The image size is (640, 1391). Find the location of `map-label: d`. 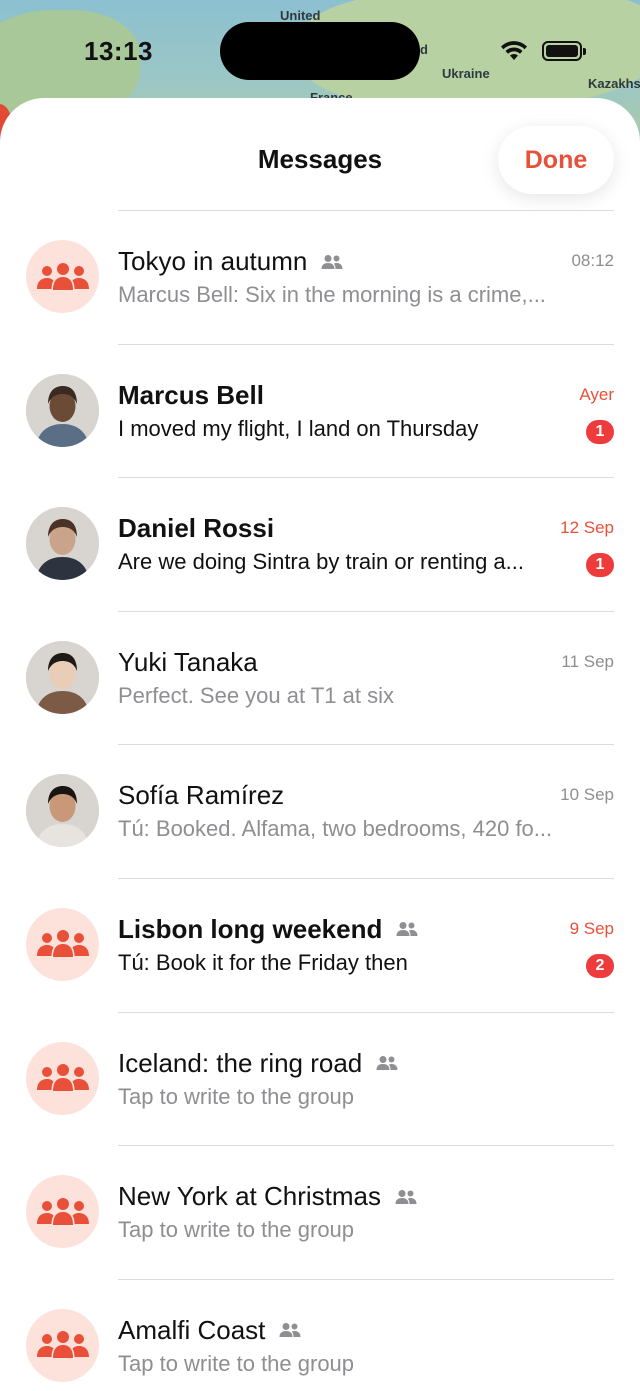

map-label: d is located at coordinates (424, 49).